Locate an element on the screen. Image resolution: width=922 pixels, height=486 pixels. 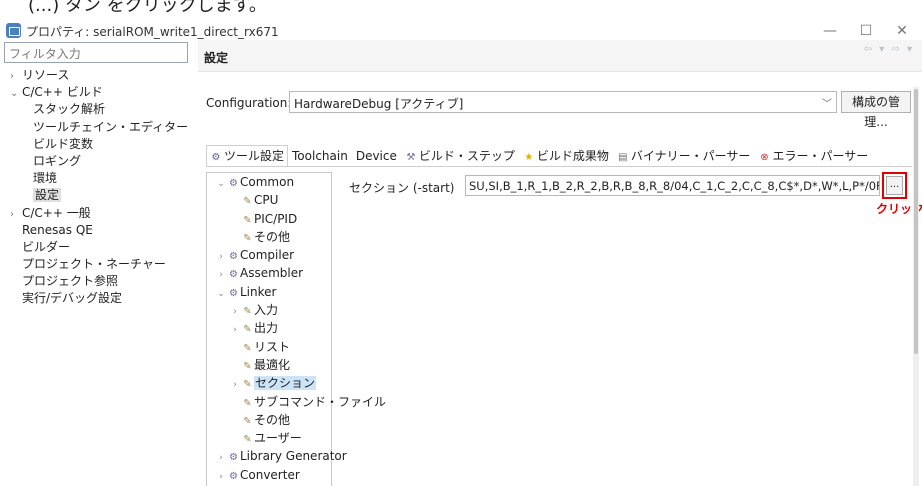
nav-item: スタック解析 is located at coordinates (99, 109).